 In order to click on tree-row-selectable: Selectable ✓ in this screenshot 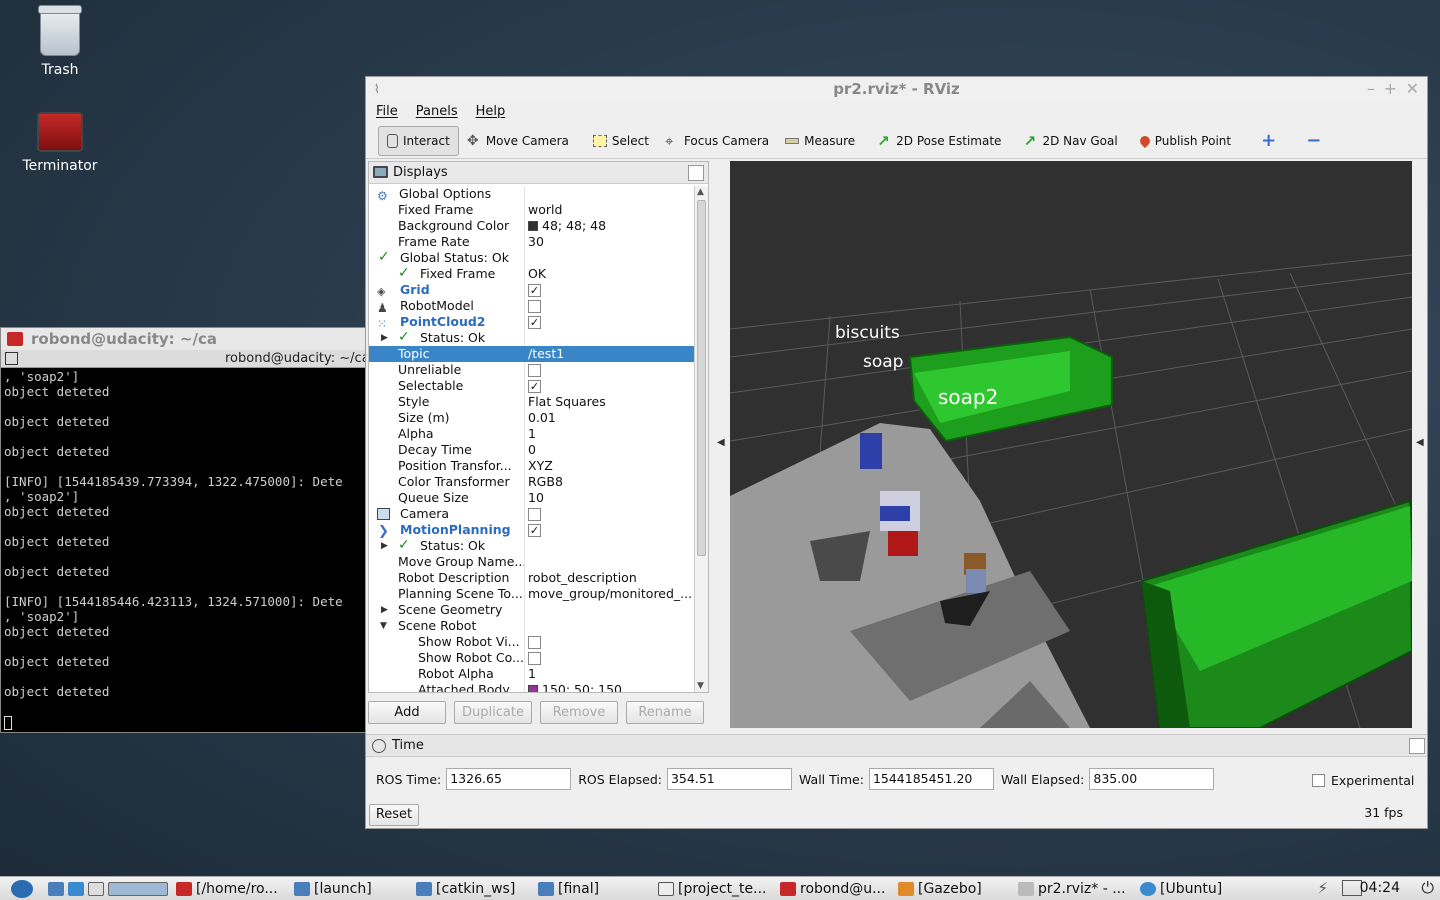, I will do `click(531, 386)`.